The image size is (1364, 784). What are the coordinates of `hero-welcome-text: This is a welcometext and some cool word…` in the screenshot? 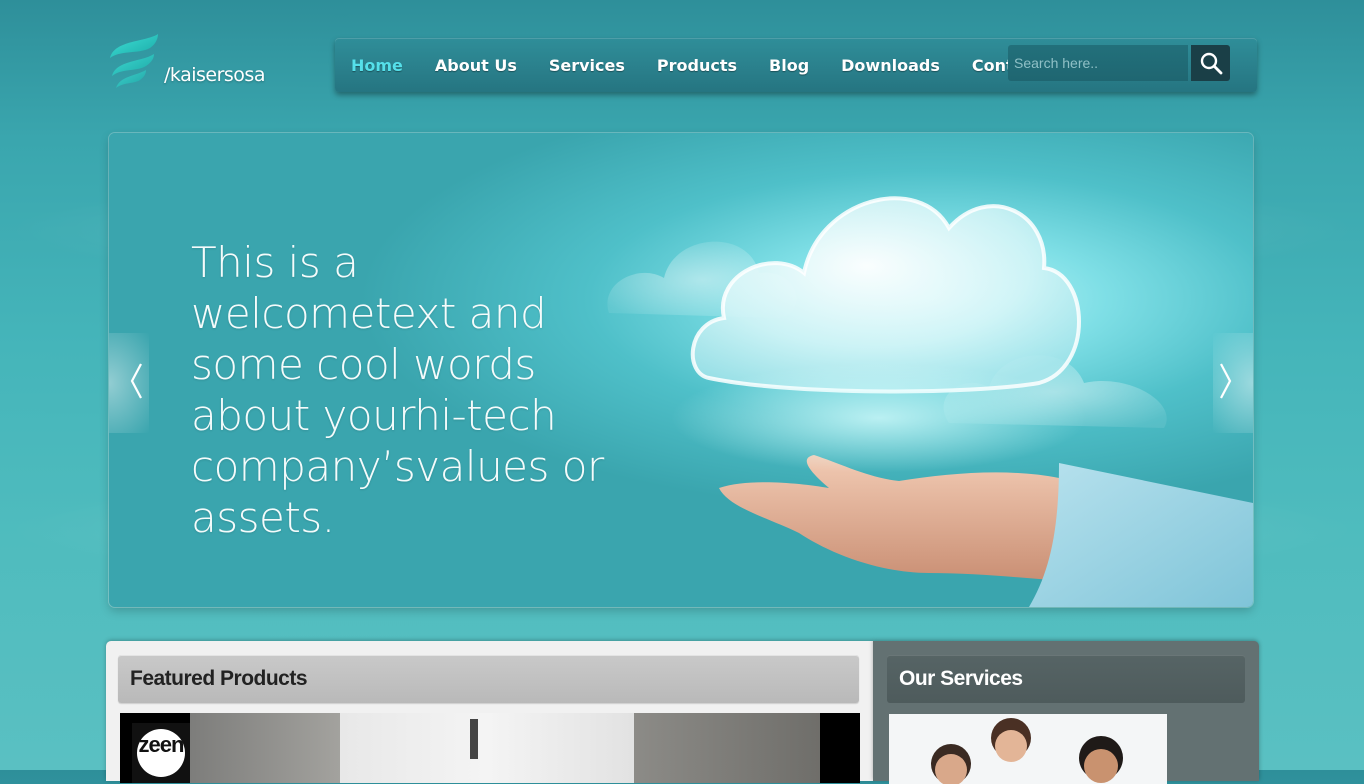 It's located at (397, 390).